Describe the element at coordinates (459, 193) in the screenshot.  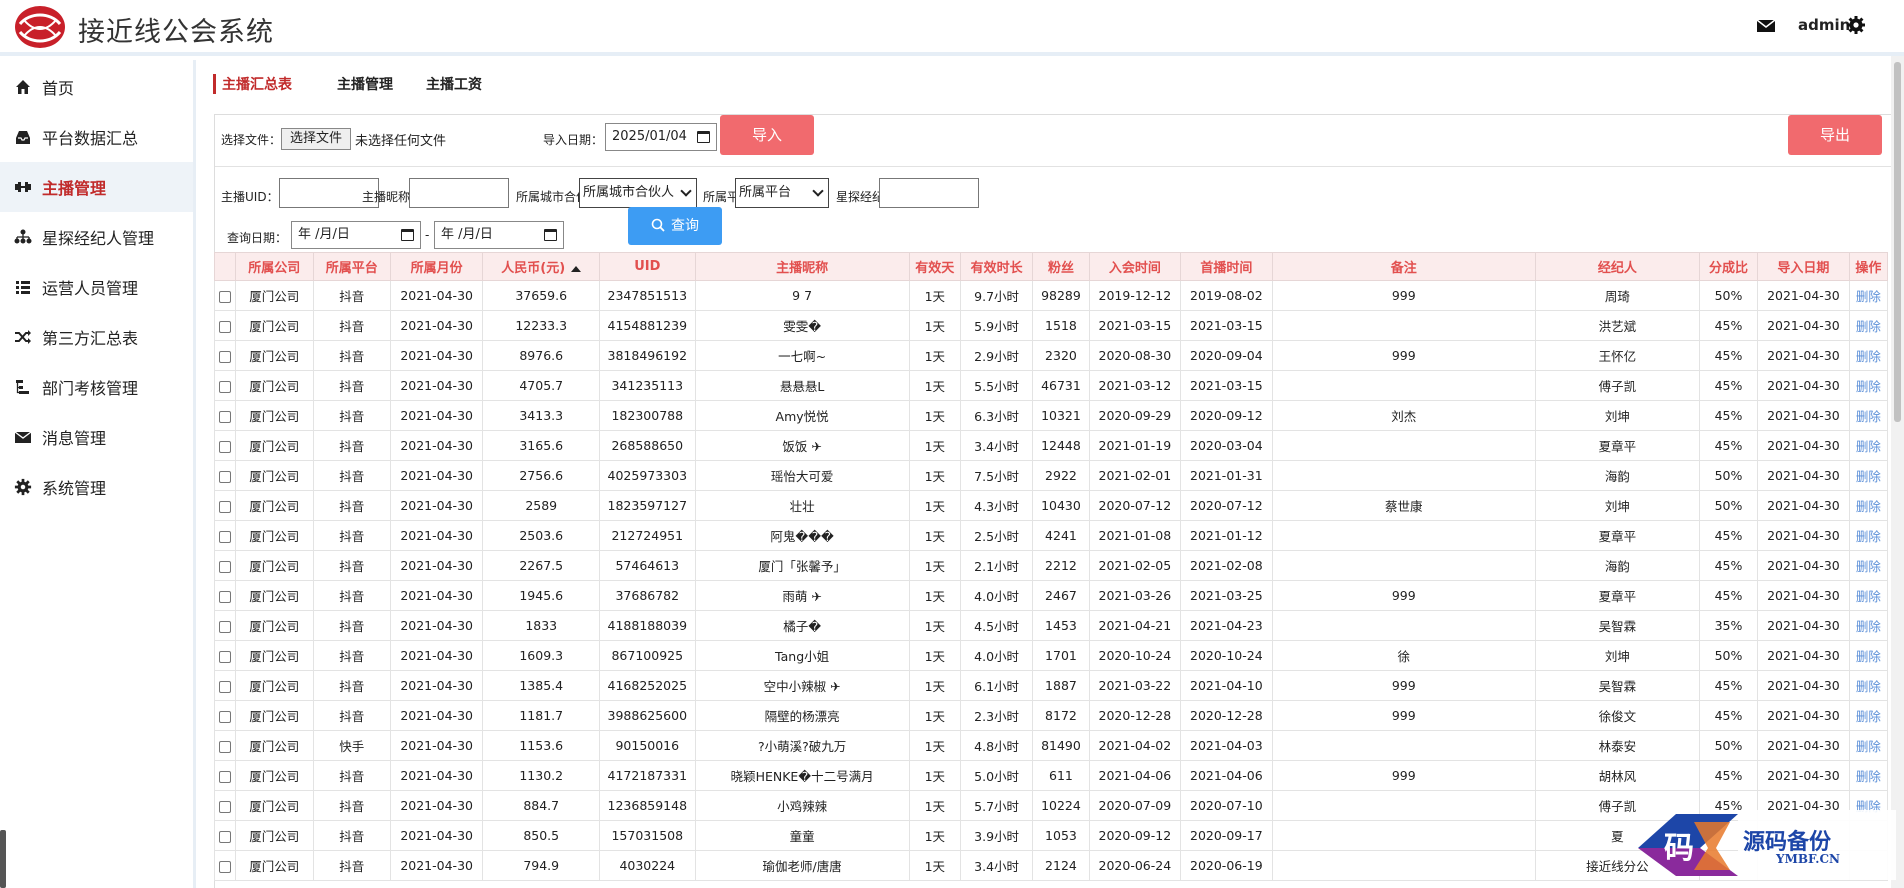
I see `nickname-input` at that location.